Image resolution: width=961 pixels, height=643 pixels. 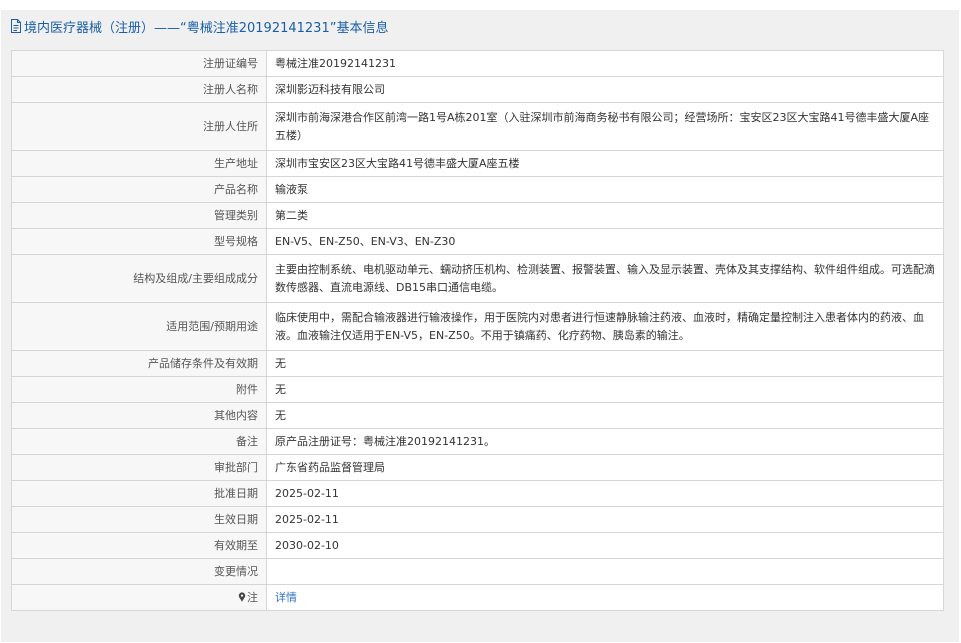 I want to click on row-label: 其他内容, so click(x=139, y=415).